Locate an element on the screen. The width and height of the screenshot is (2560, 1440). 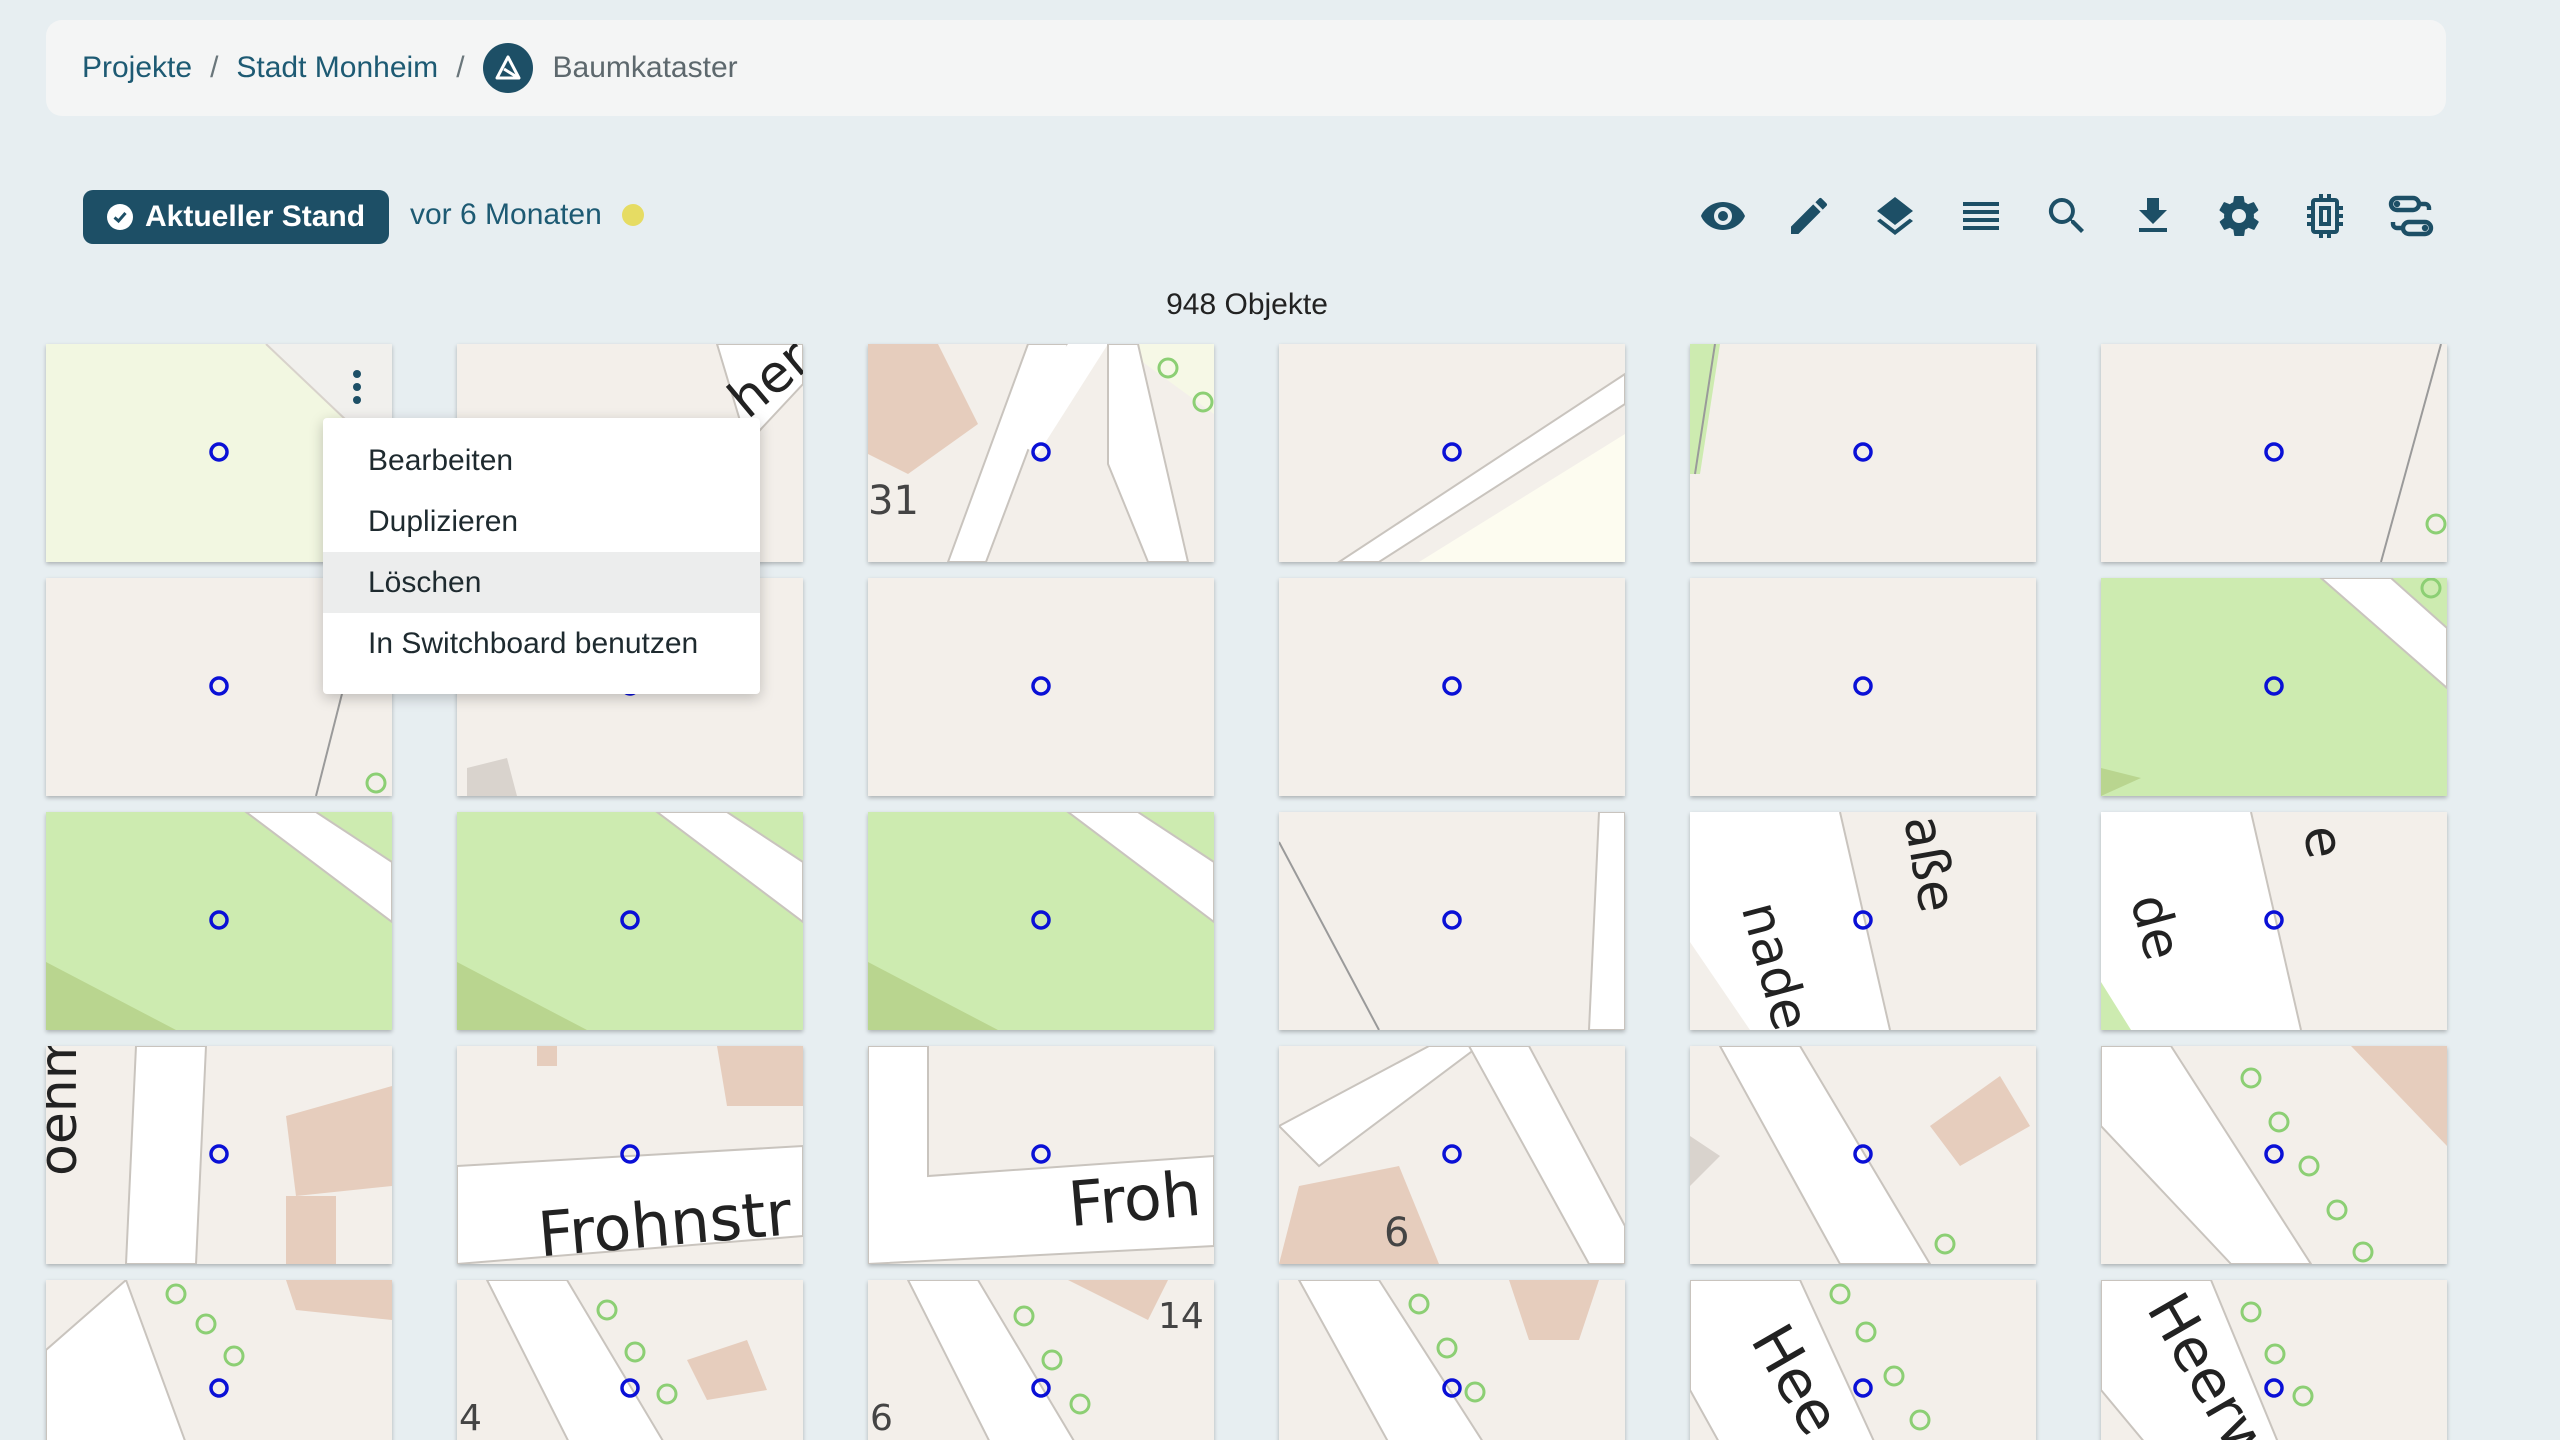
menu-item-duplizieren: Duplizieren is located at coordinates (541, 521).